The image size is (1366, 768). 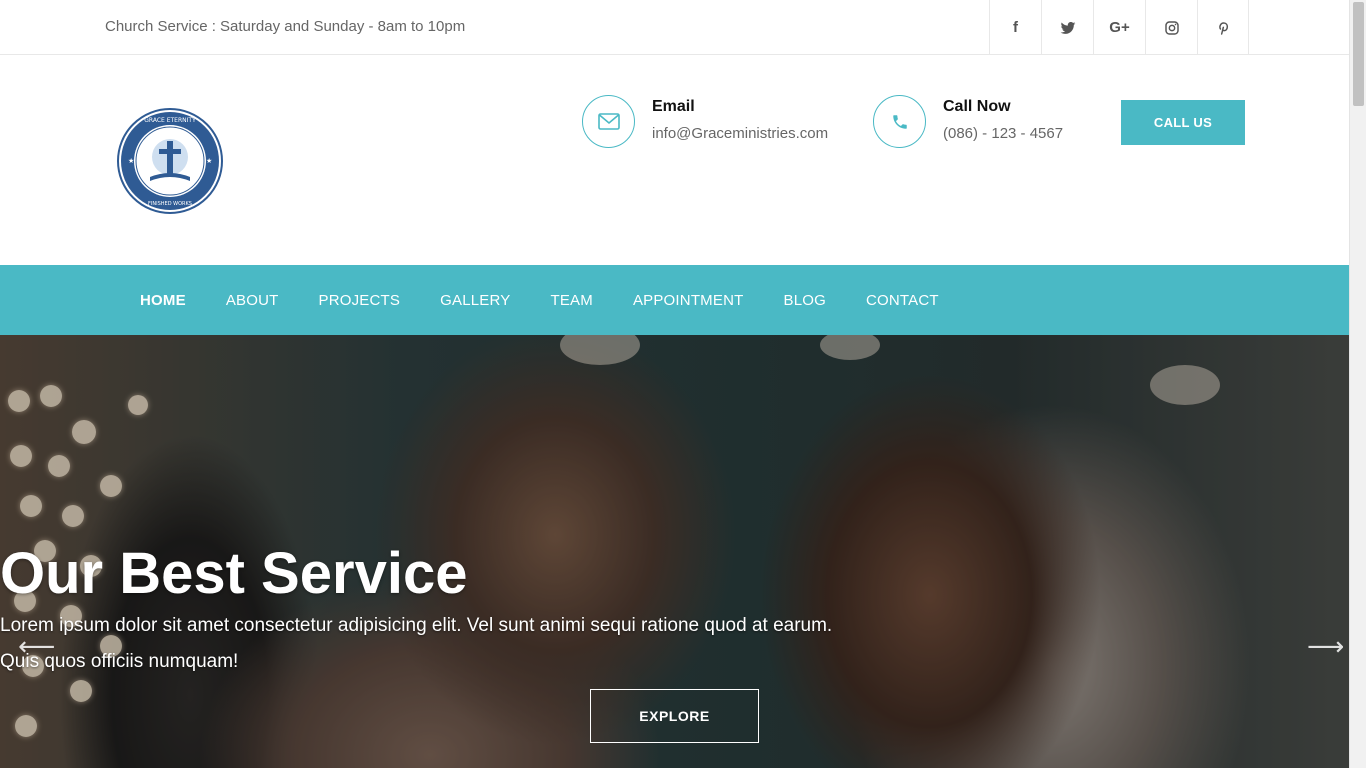 I want to click on svg-text: FINISHED WORKS, so click(x=170, y=204).